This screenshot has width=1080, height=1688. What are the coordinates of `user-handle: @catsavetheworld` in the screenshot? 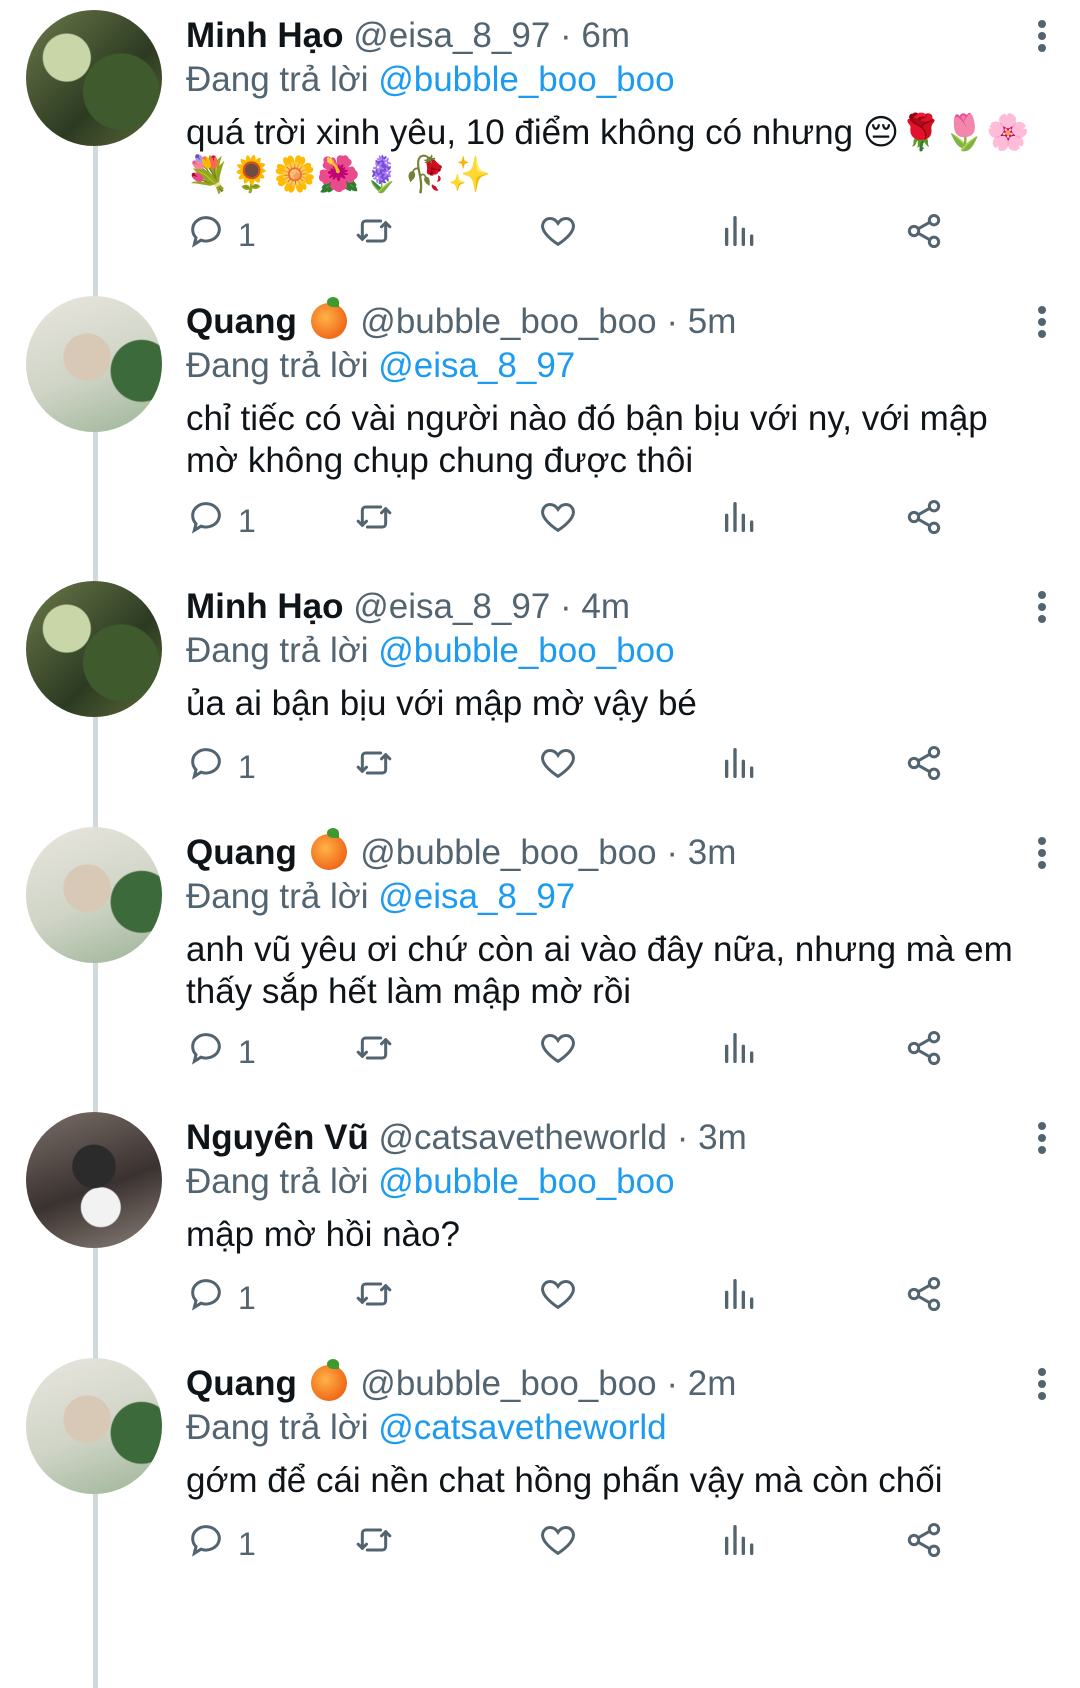 It's located at (523, 1137).